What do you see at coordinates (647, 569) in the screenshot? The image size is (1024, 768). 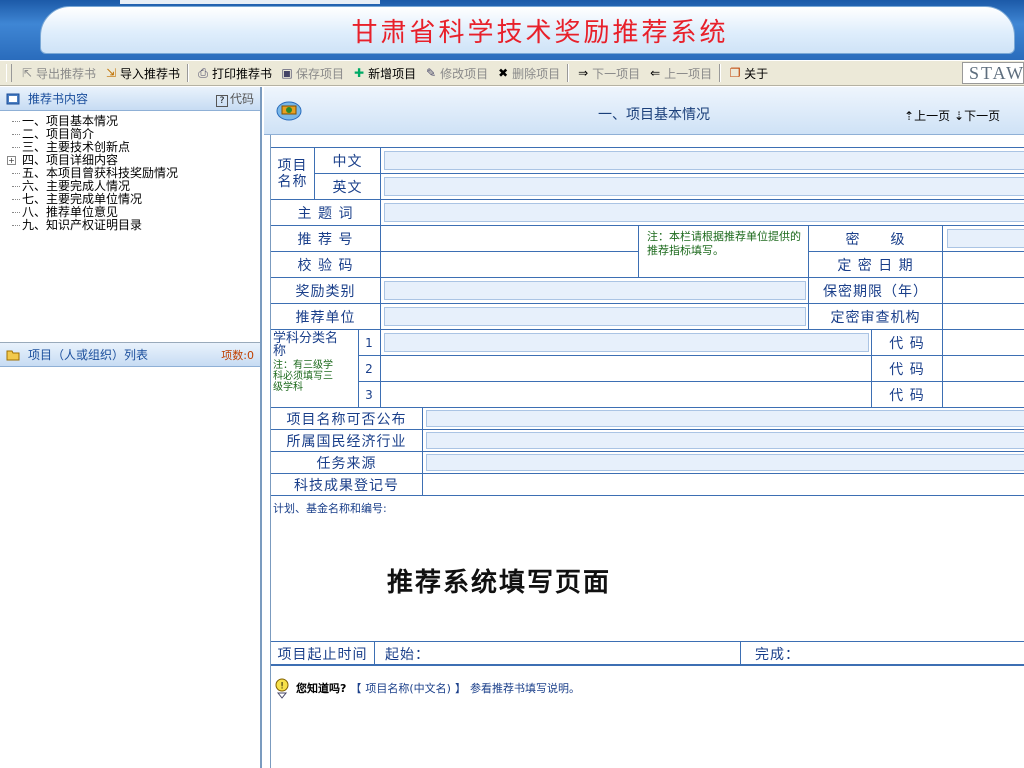 I see `plan-area` at bounding box center [647, 569].